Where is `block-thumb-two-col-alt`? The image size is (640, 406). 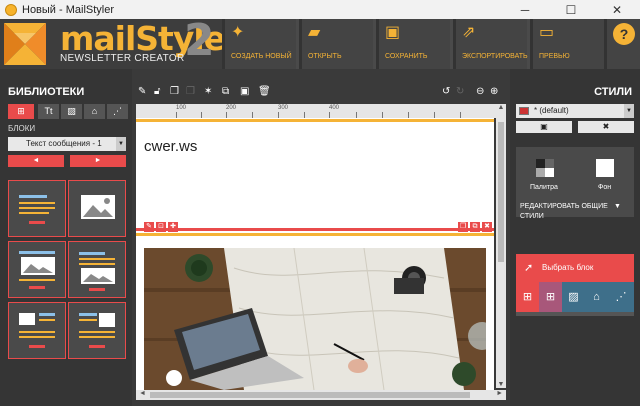
block-thumb-two-col-alt is located at coordinates (97, 330).